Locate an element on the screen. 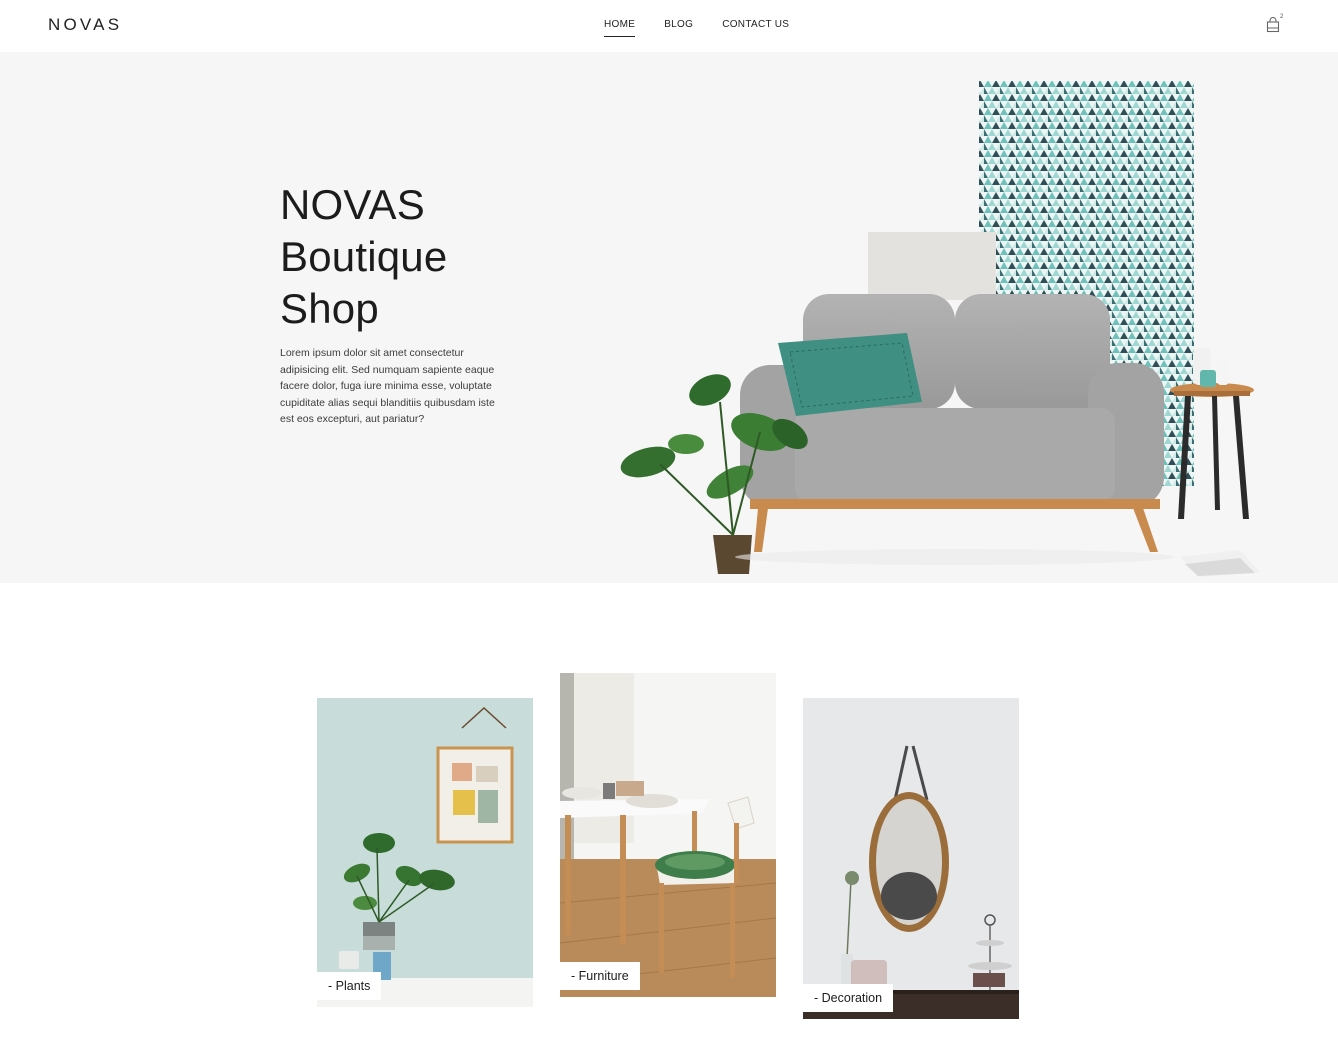 This screenshot has height=1048, width=1338. site-header: NOVAS HOME BLOG CONTACT US 2 is located at coordinates (669, 26).